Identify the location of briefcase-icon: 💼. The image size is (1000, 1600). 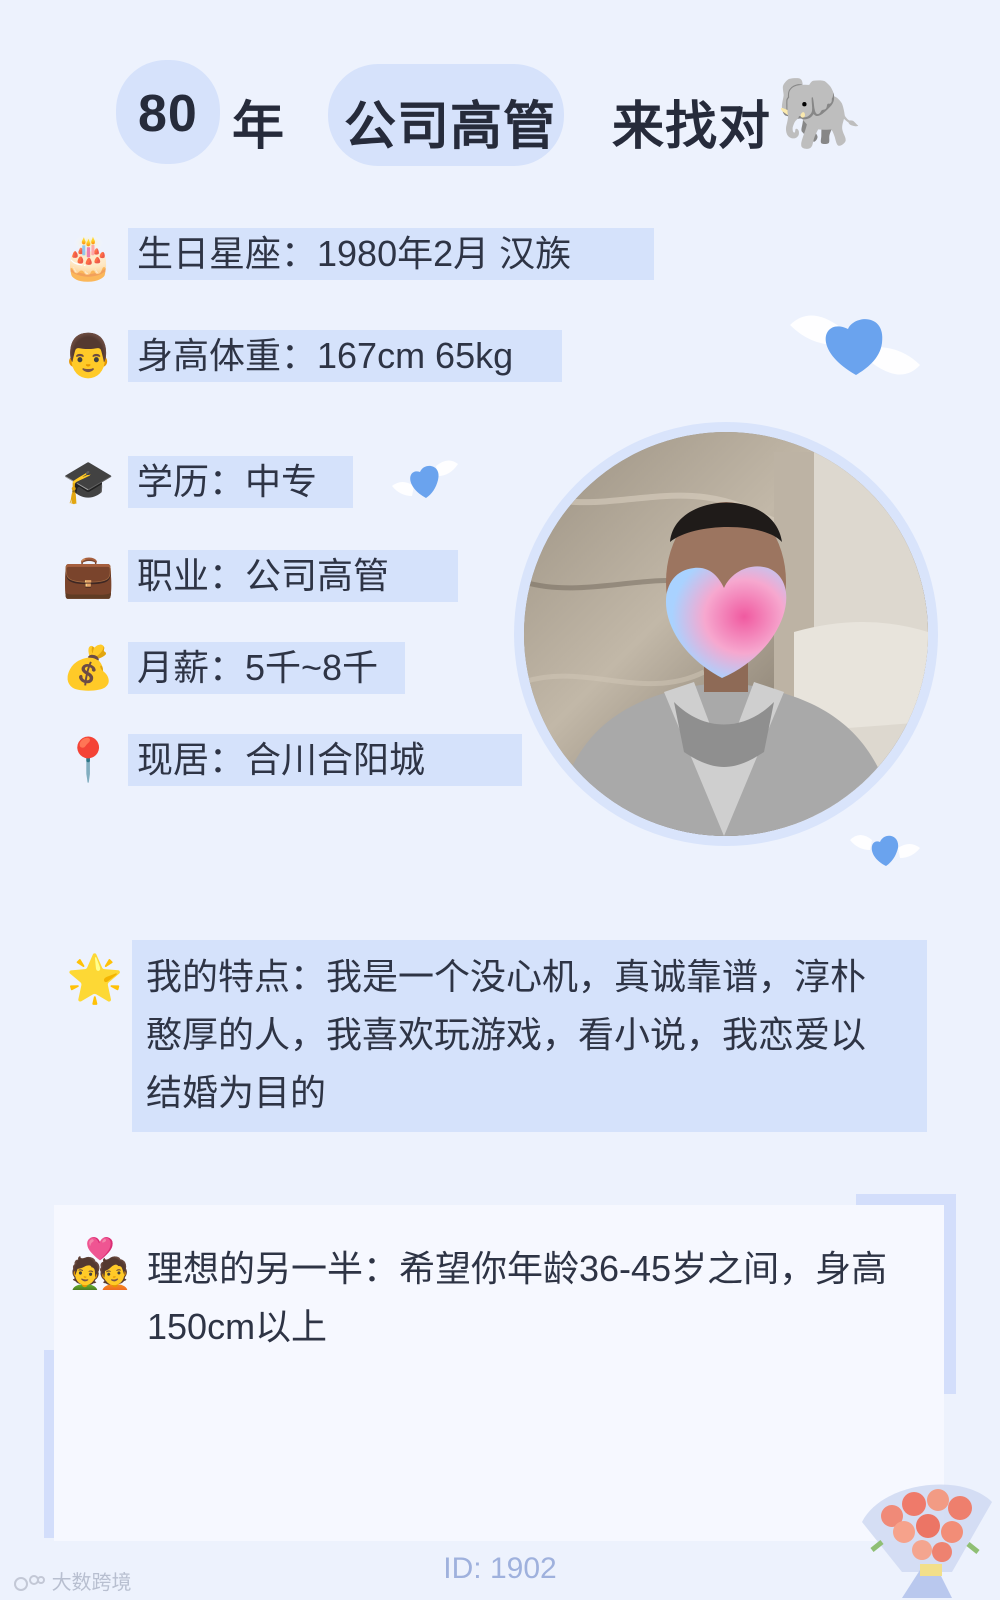
(88, 575).